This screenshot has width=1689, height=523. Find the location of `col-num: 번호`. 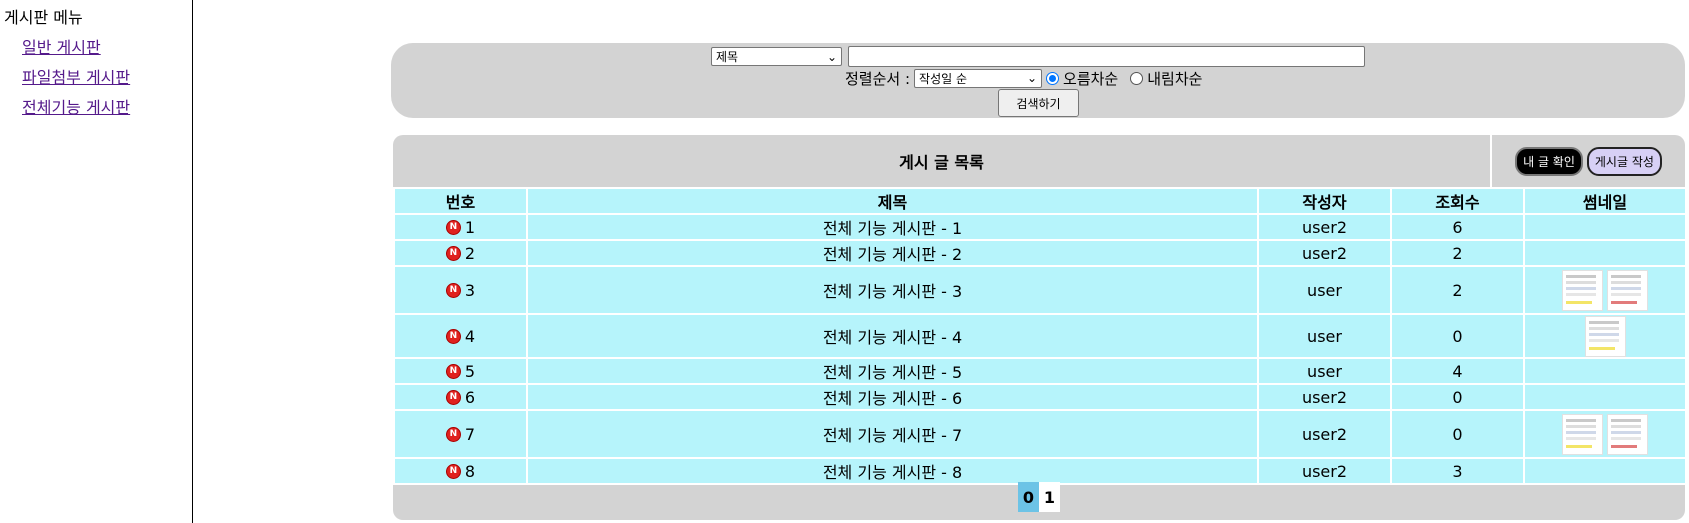

col-num: 번호 is located at coordinates (460, 201).